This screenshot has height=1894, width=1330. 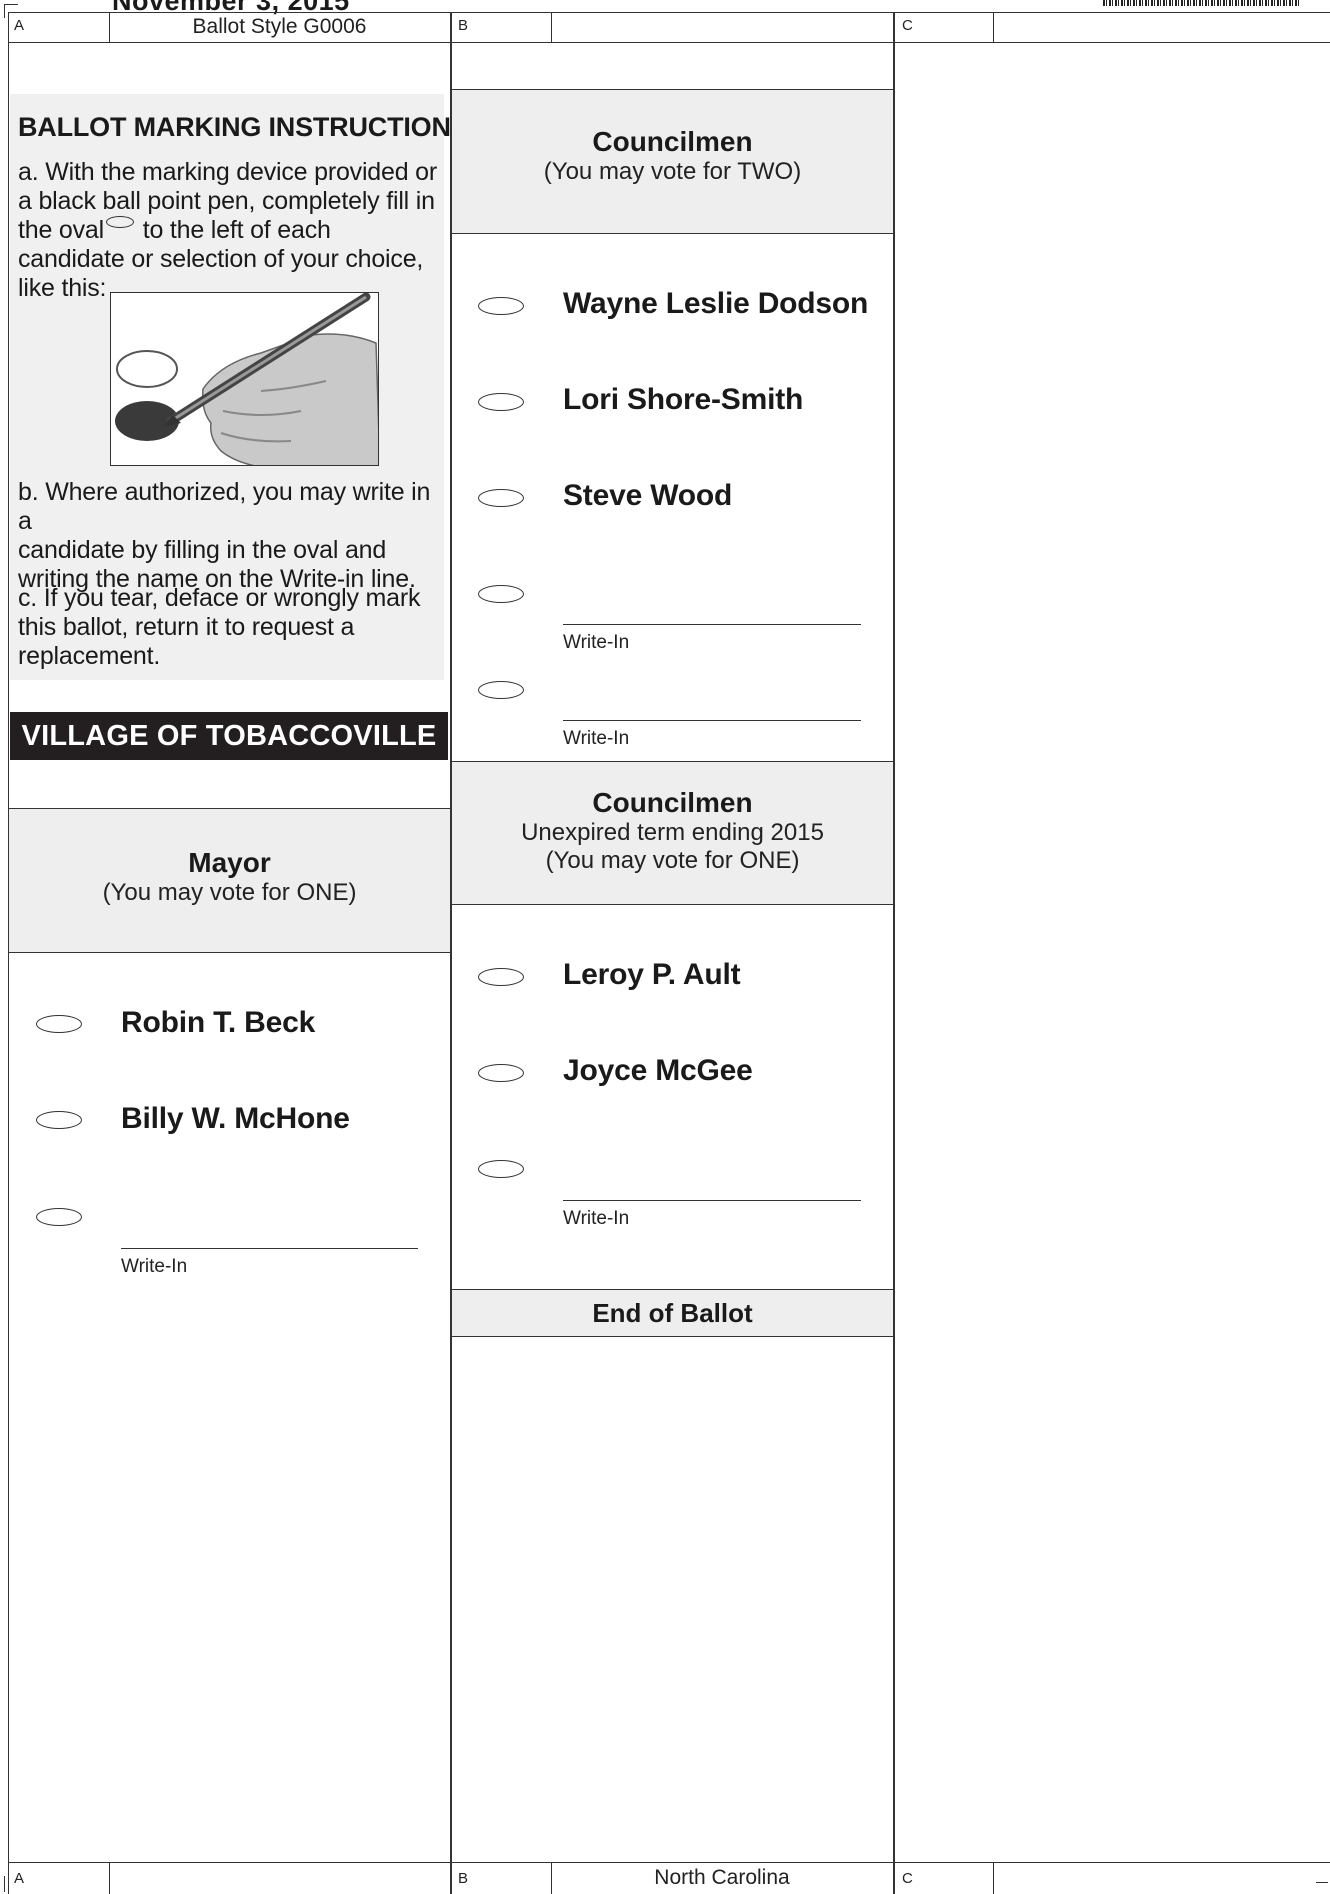 I want to click on footer-state: North Carolina, so click(x=722, y=1877).